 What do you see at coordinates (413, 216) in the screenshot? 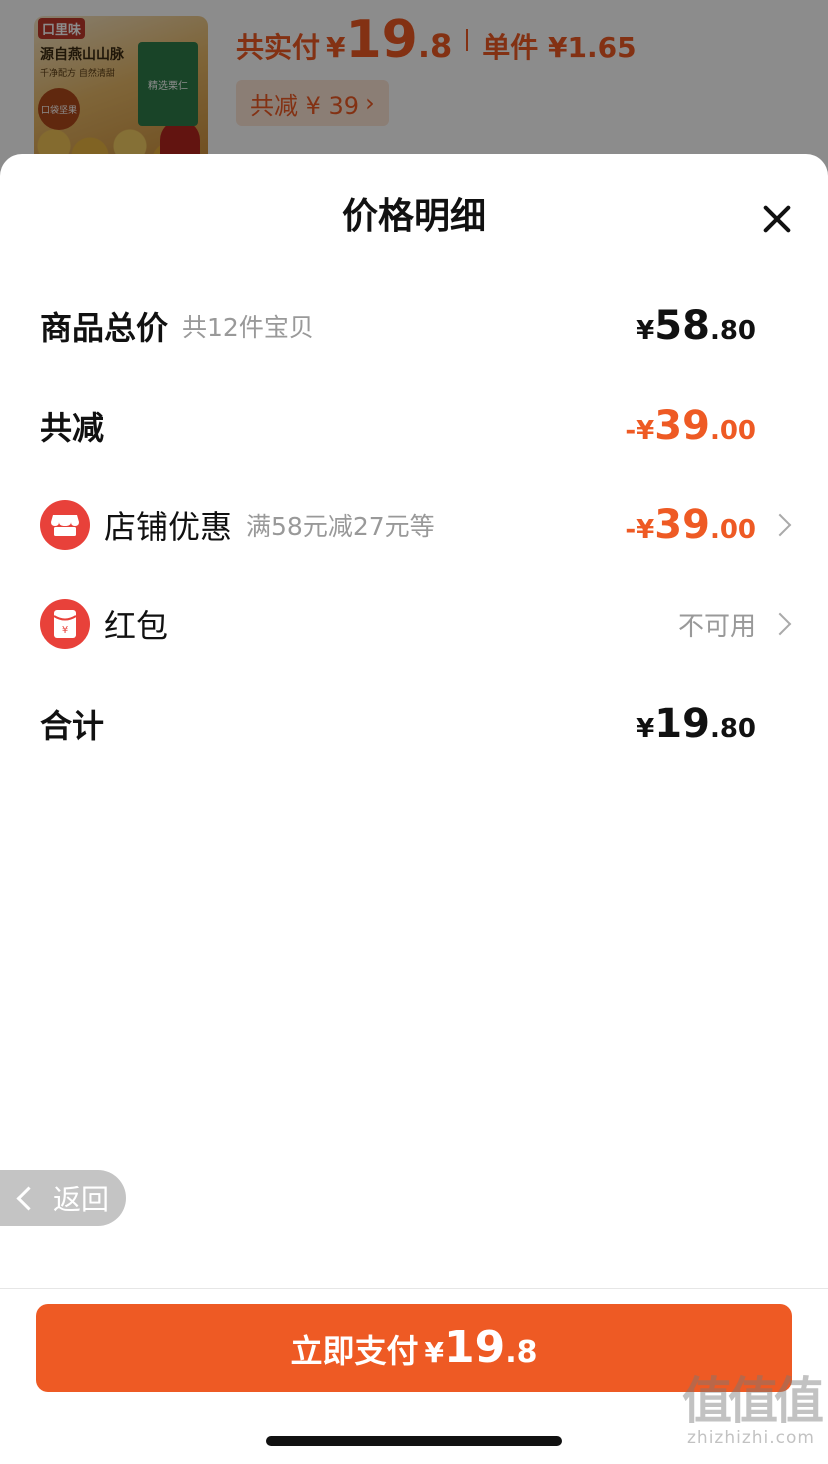
I see `sheet-title: 价格明细` at bounding box center [413, 216].